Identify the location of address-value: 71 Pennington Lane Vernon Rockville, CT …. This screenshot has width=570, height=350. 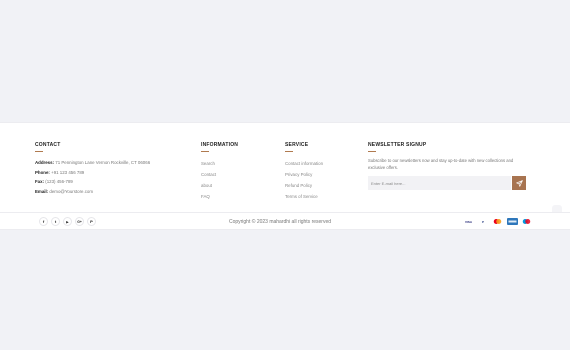
(103, 162).